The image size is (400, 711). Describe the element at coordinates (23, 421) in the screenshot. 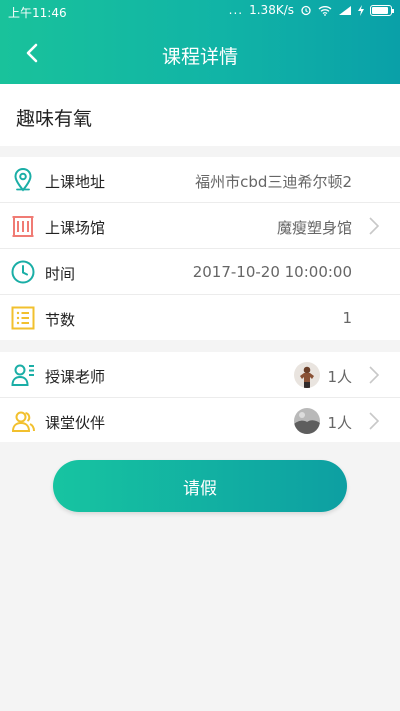

I see `partners-icon` at that location.